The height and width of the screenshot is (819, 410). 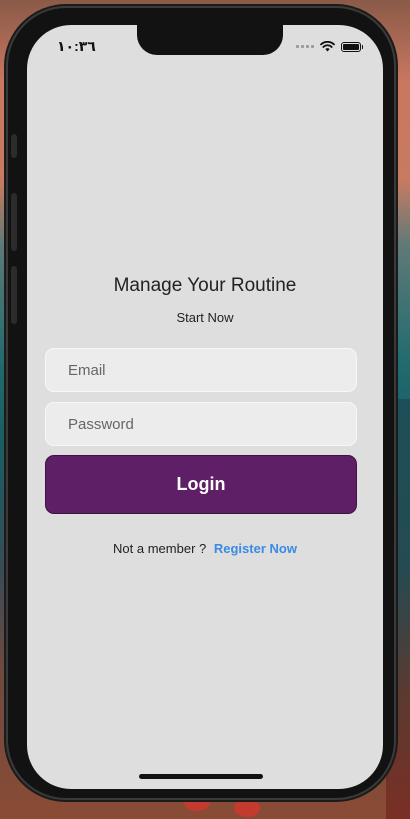 I want to click on notch, so click(x=210, y=40).